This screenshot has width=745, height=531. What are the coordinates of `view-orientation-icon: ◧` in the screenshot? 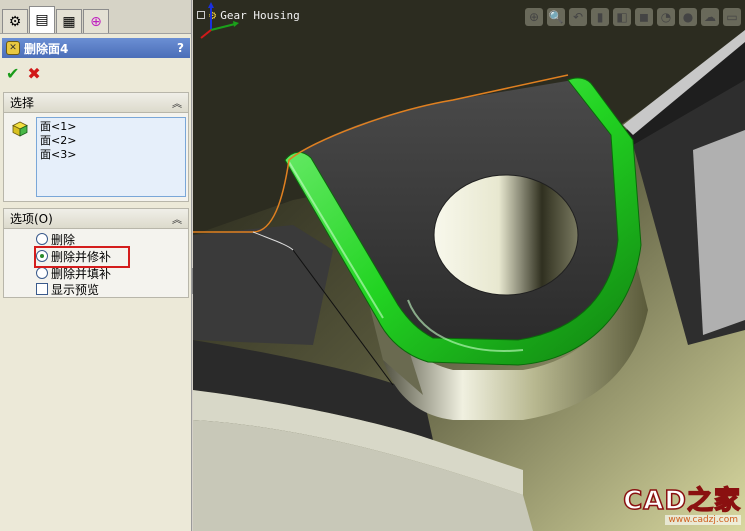 It's located at (622, 17).